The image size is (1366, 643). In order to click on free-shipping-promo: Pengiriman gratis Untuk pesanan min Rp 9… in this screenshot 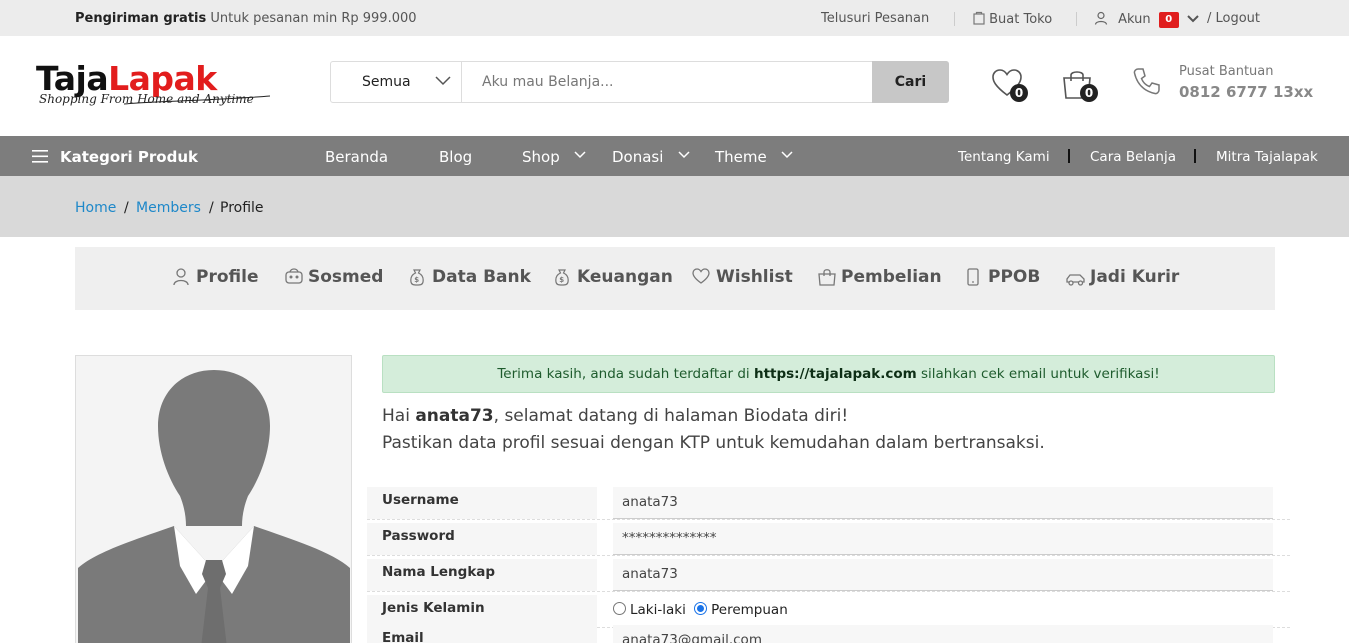, I will do `click(246, 18)`.